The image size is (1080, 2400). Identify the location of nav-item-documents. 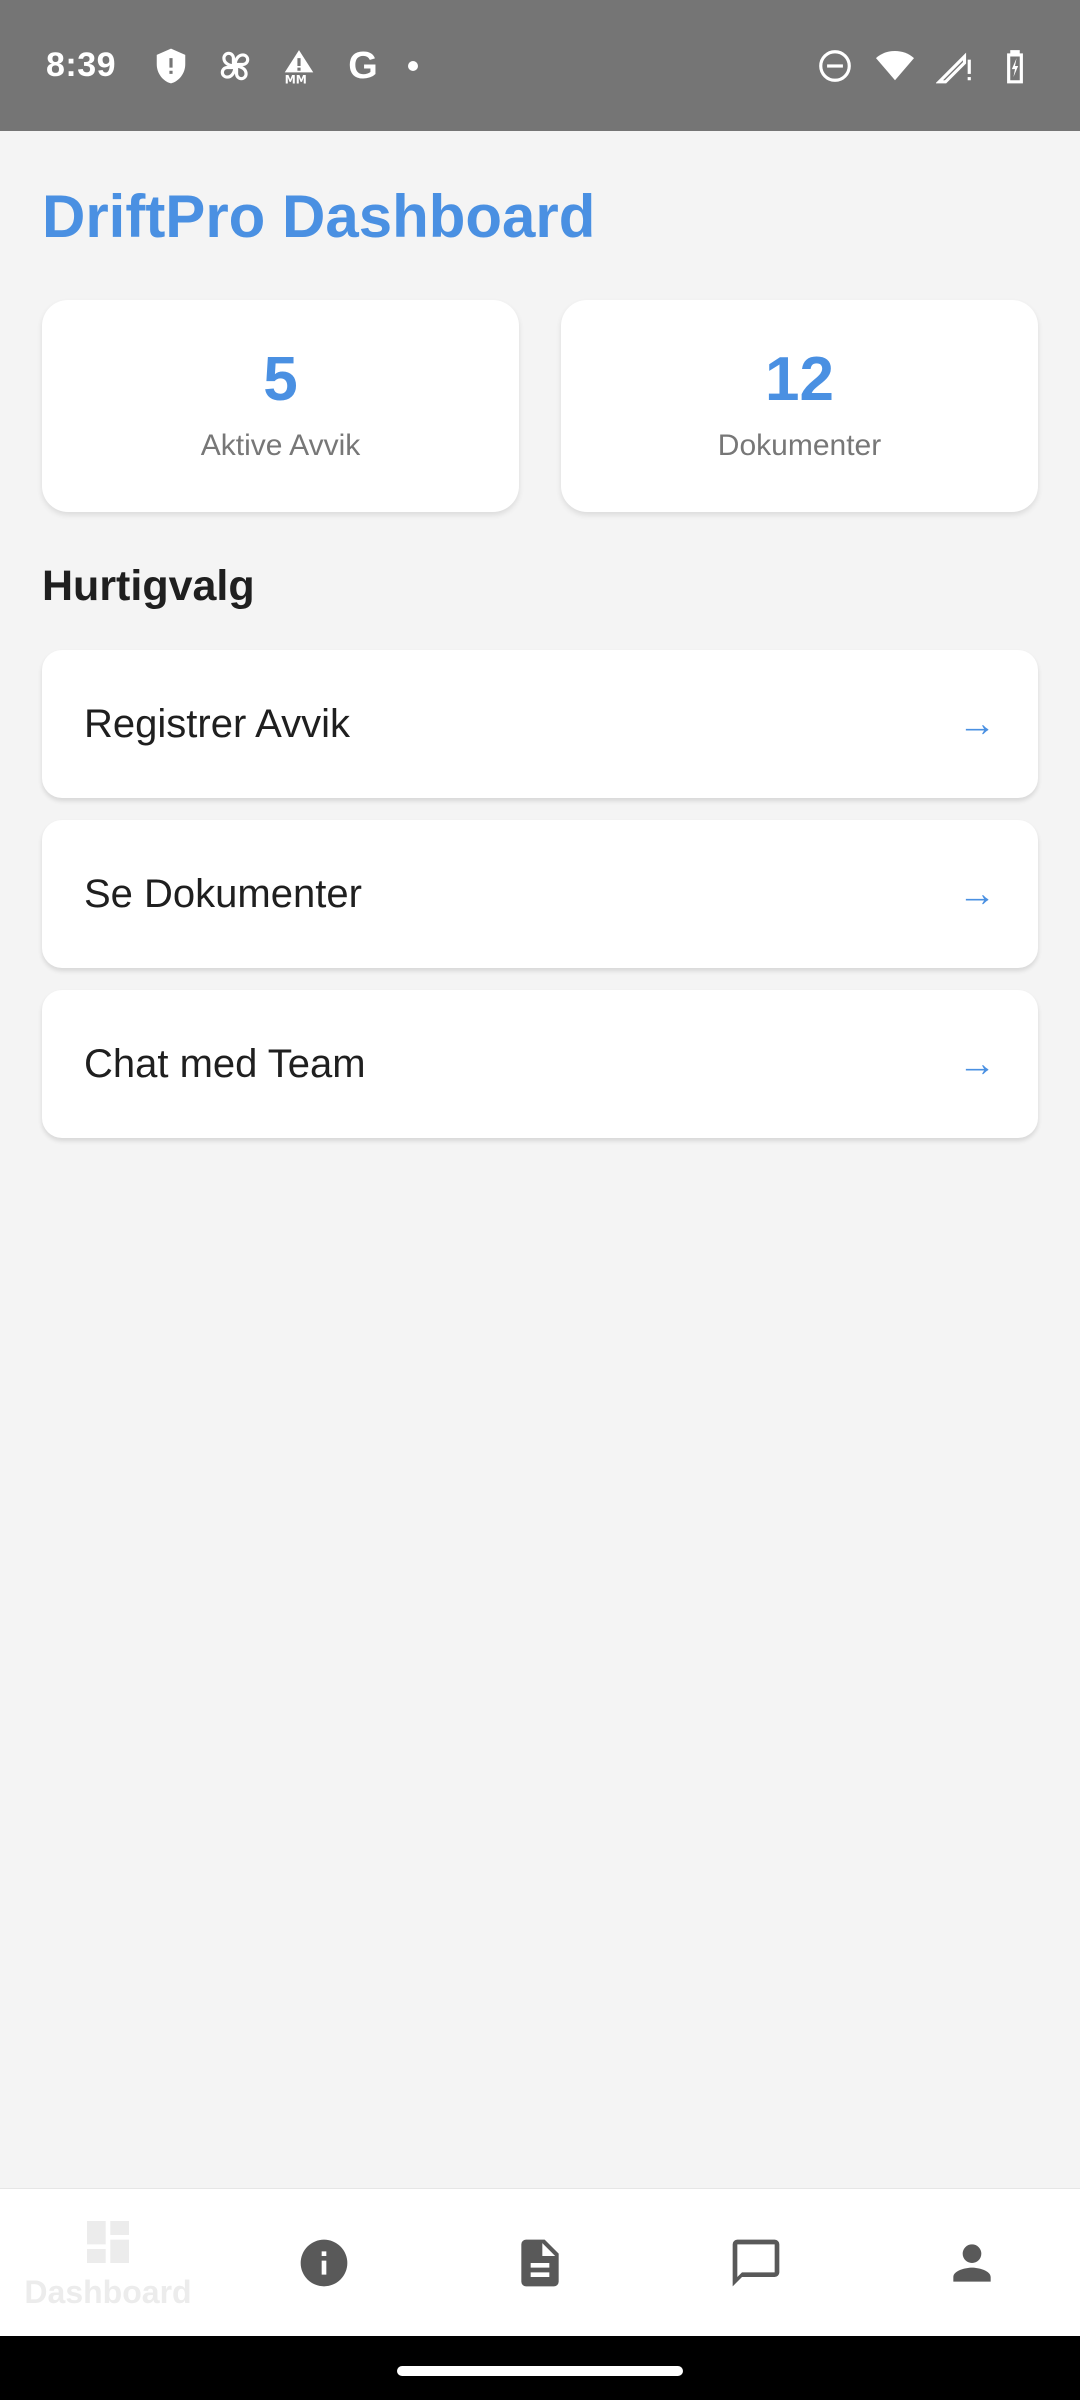
(540, 2262).